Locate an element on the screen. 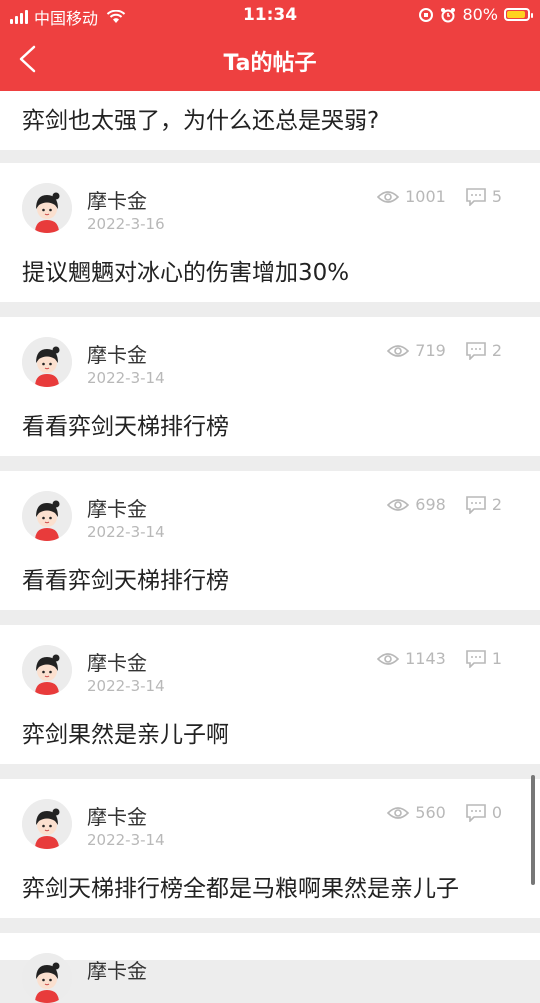 Image resolution: width=540 pixels, height=1003 pixels. view-count: 719 is located at coordinates (430, 350).